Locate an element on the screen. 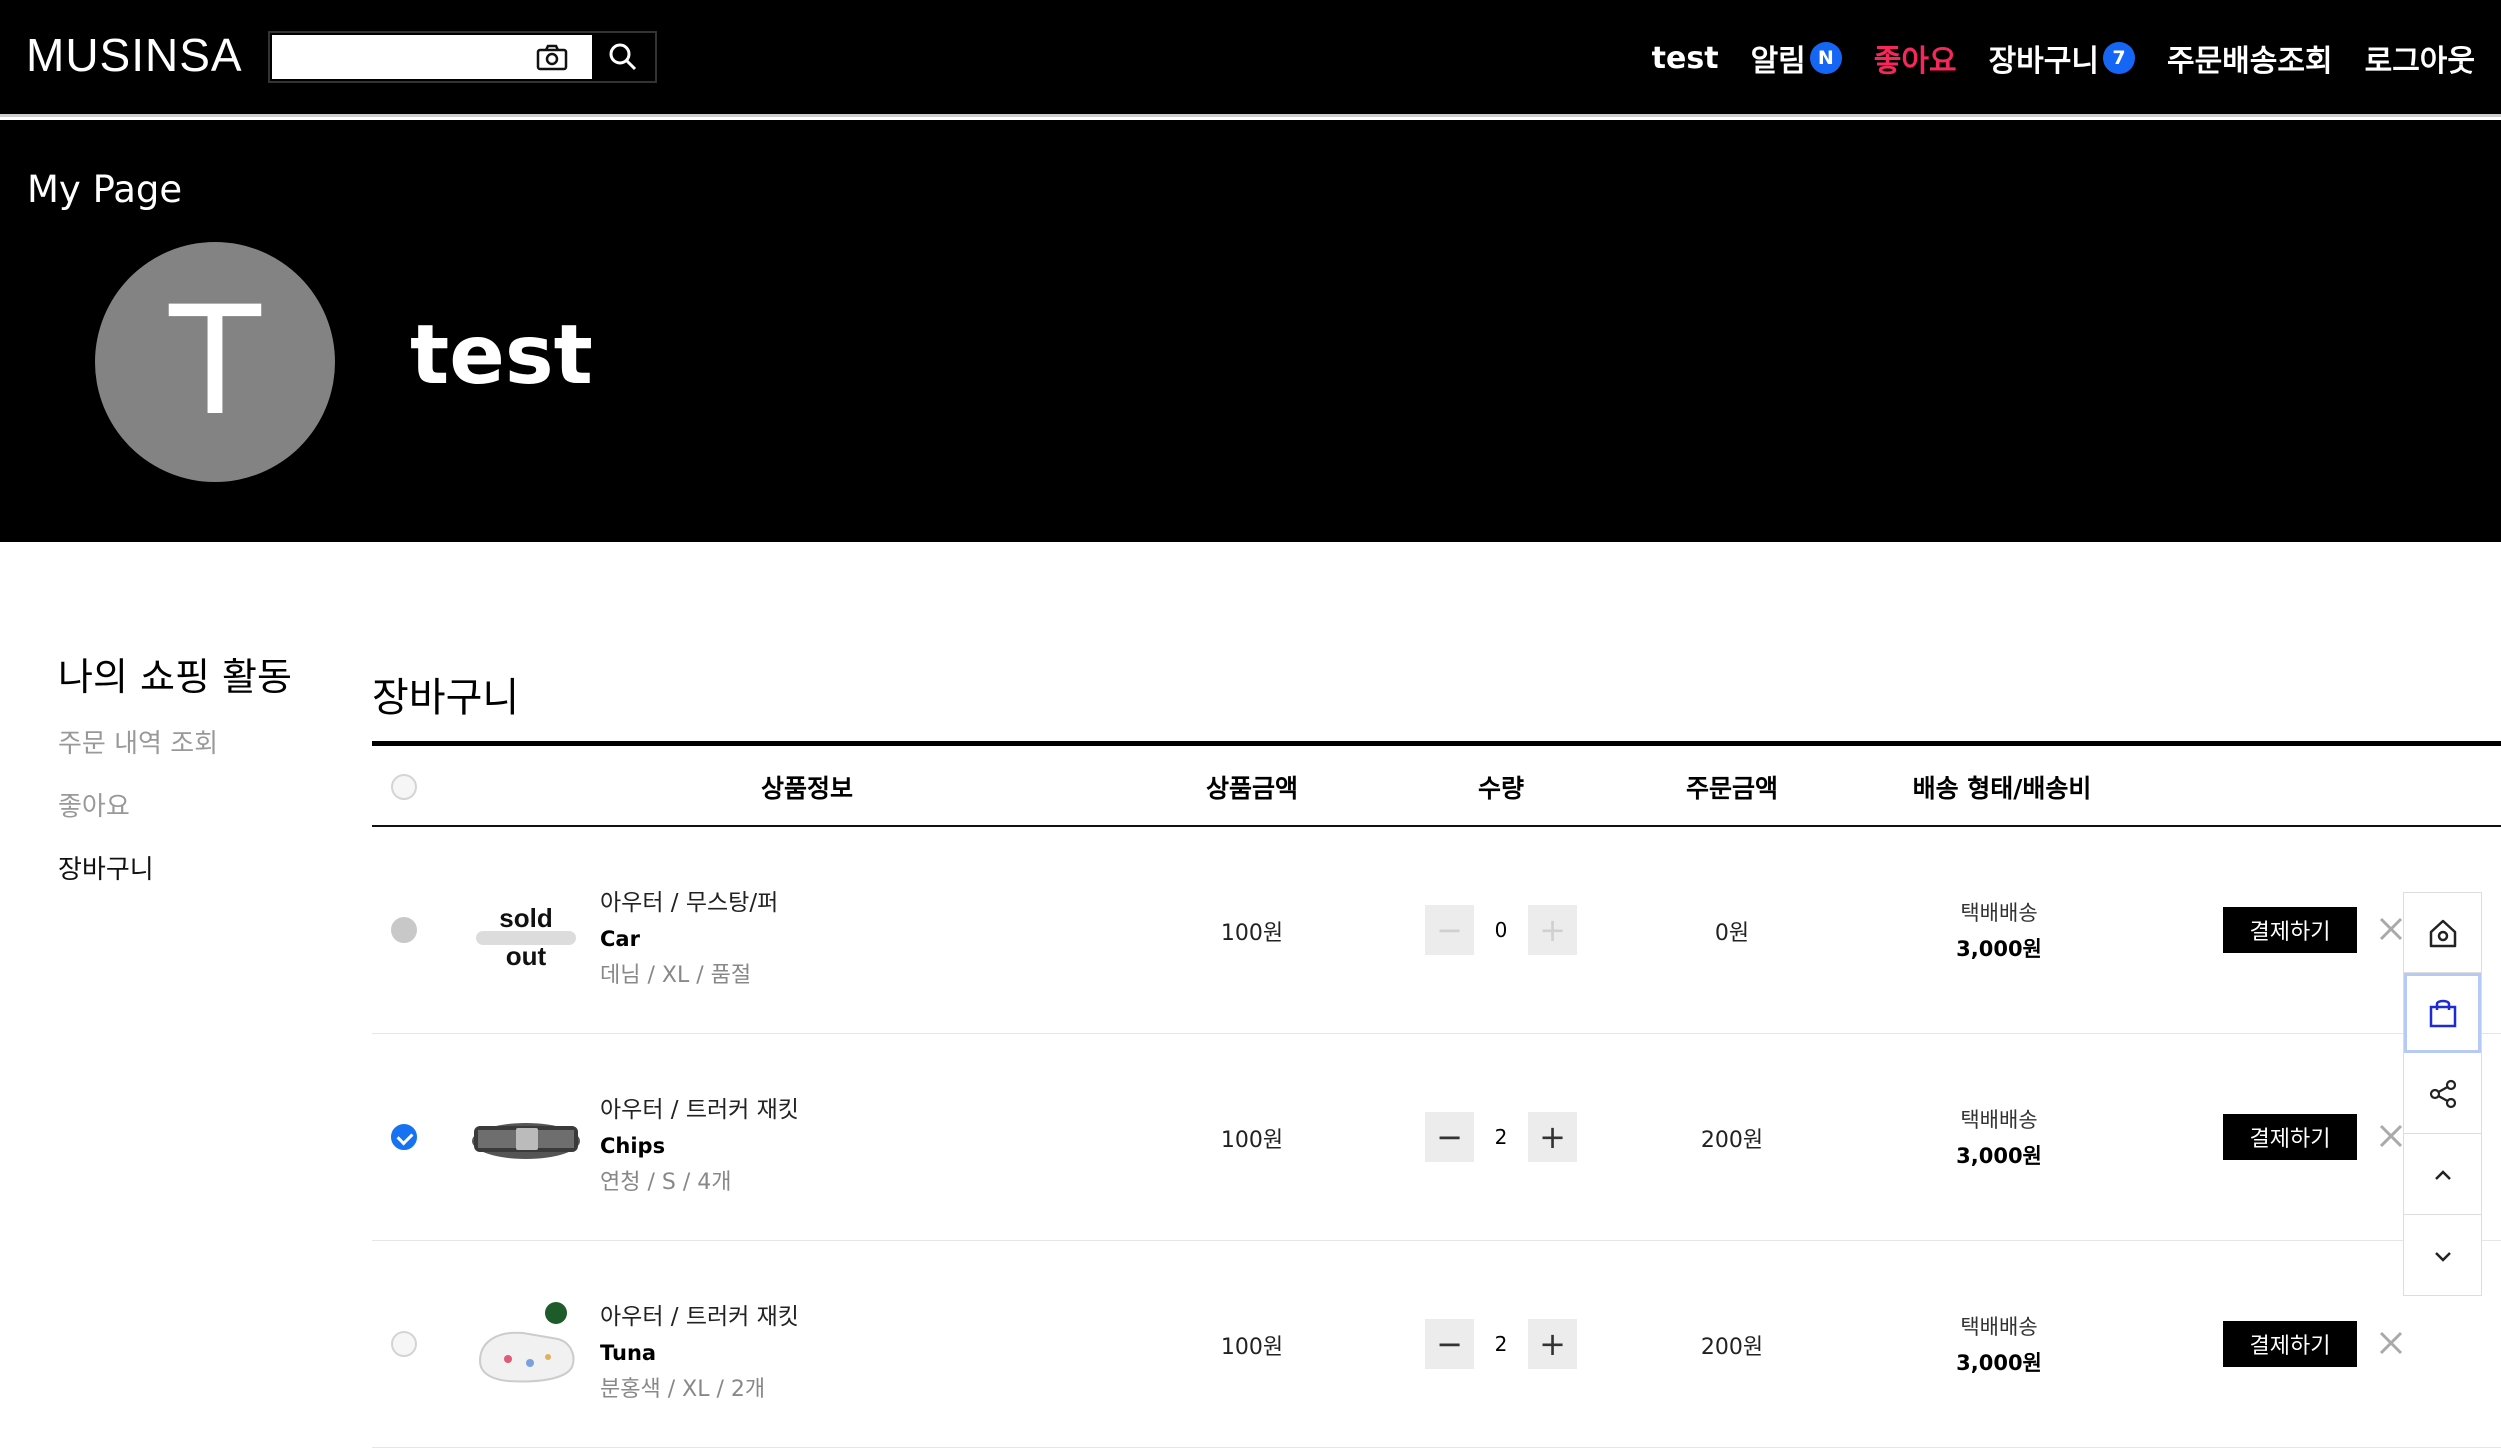 Image resolution: width=2501 pixels, height=1448 pixels. search-button is located at coordinates (623, 57).